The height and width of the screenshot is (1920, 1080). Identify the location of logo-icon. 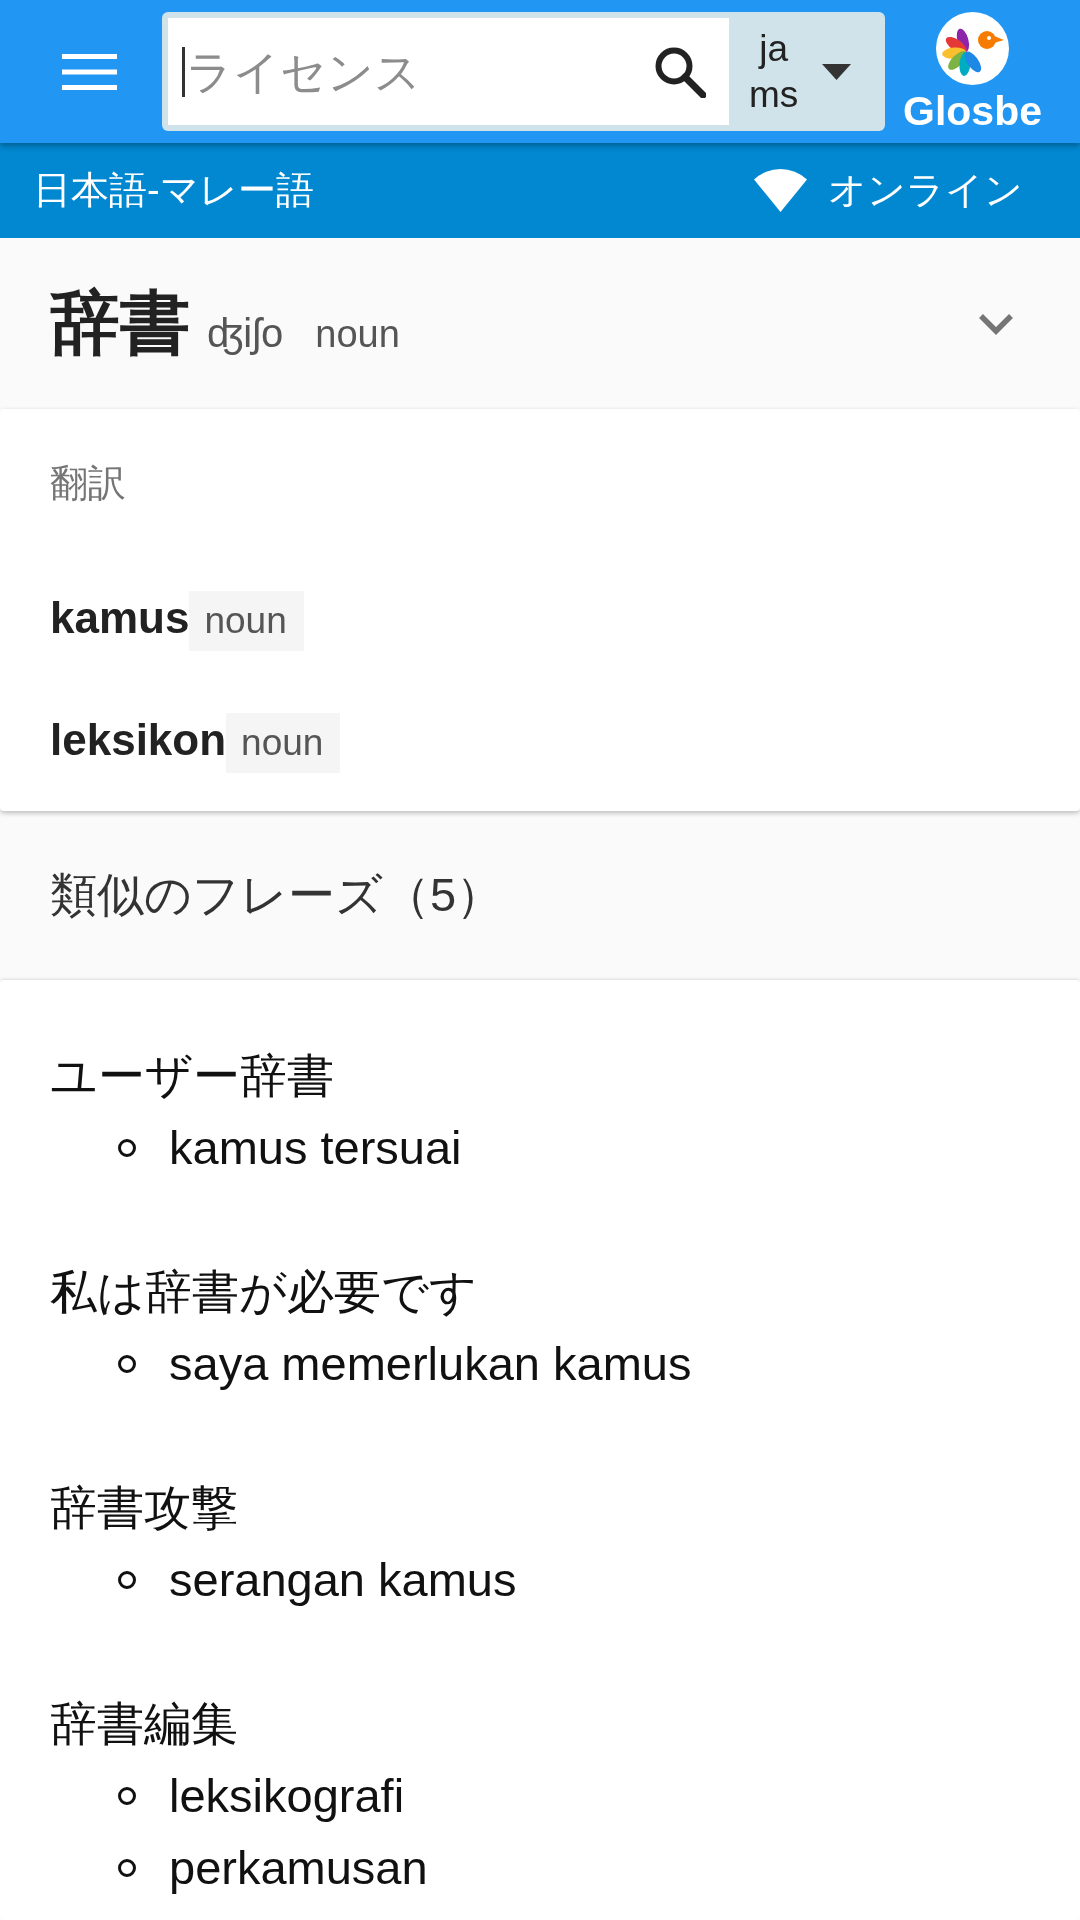
(972, 48).